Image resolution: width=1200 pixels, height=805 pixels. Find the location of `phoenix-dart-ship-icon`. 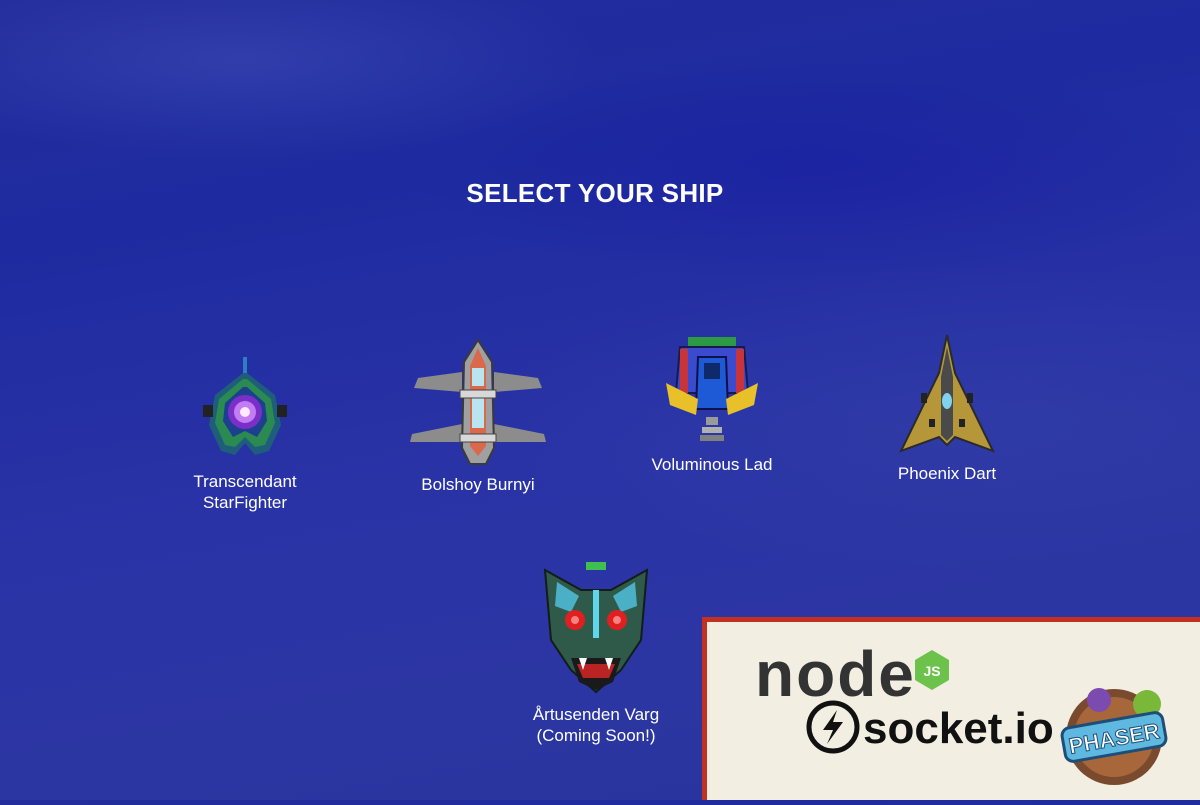

phoenix-dart-ship-icon is located at coordinates (947, 393).